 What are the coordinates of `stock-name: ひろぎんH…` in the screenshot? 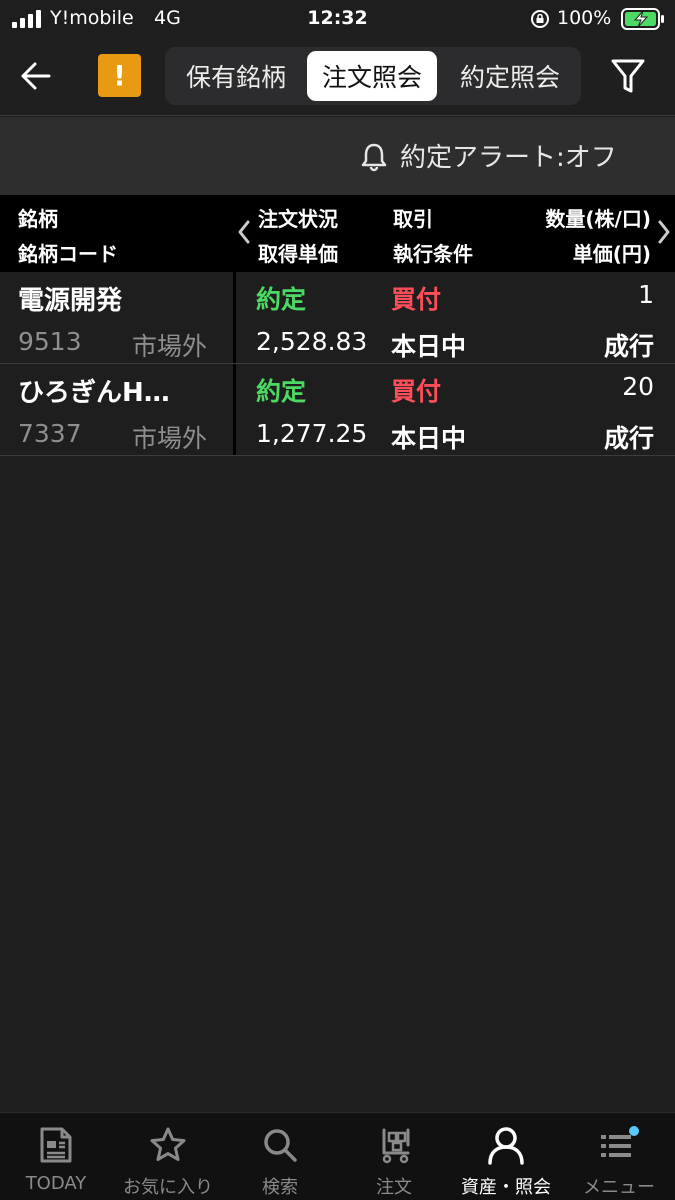 It's located at (94, 393).